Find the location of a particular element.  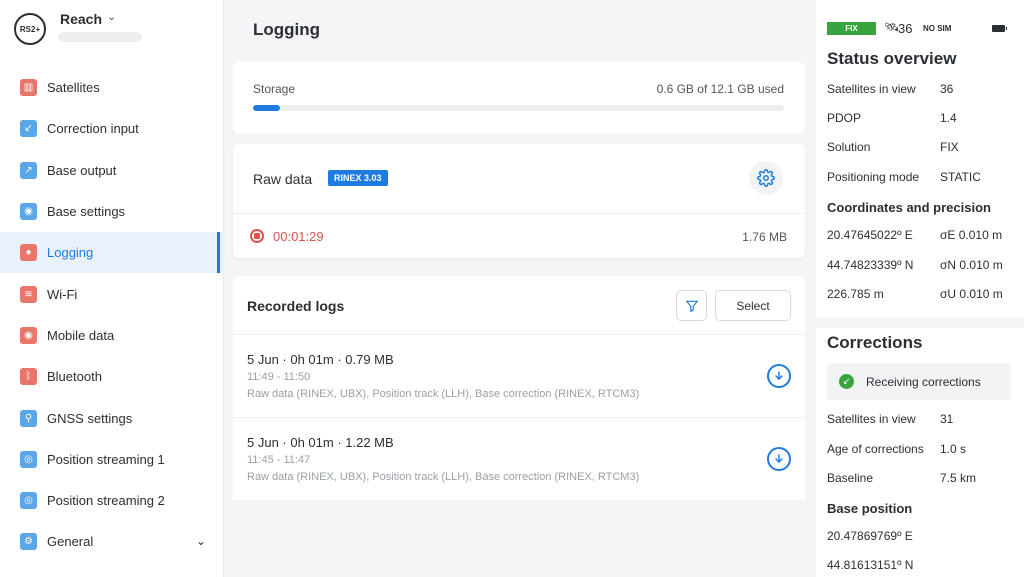

arrow-up-right-icon: ↗ is located at coordinates (28, 170).